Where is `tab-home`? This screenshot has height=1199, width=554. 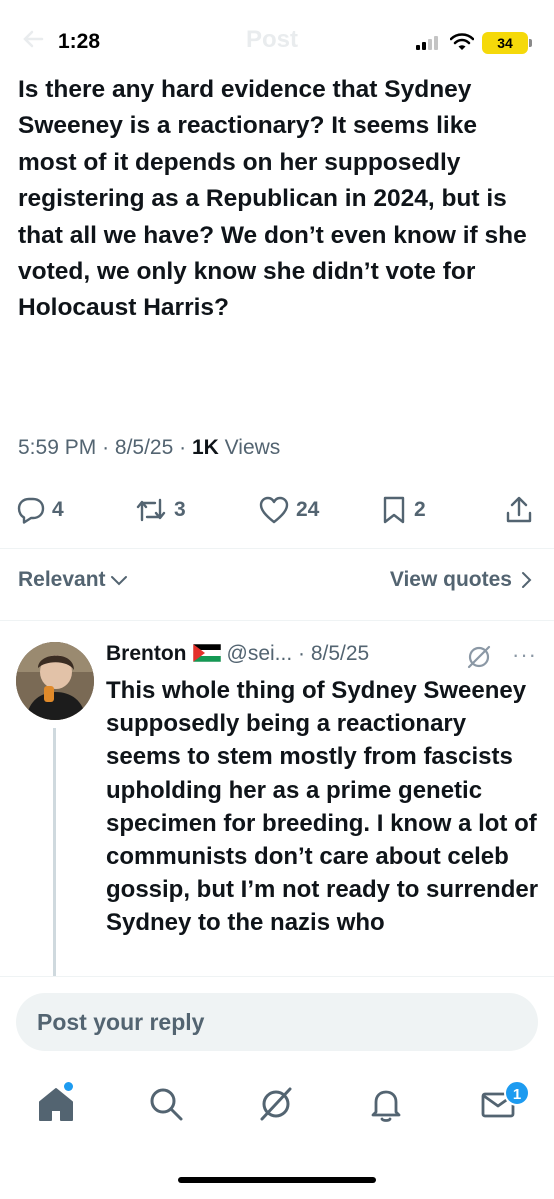 tab-home is located at coordinates (58, 1105).